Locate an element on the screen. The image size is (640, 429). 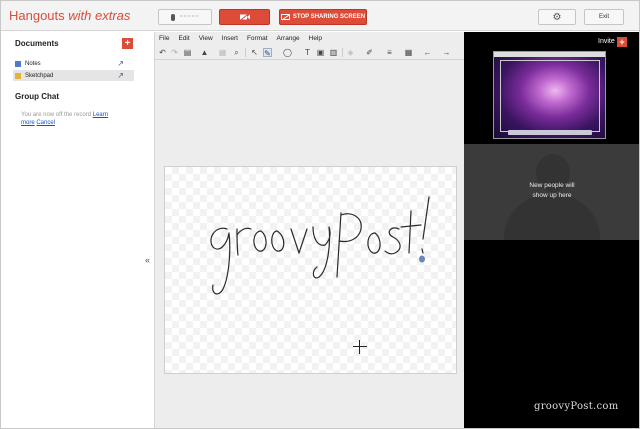
line-color-icon: ✐ is located at coordinates (369, 52).